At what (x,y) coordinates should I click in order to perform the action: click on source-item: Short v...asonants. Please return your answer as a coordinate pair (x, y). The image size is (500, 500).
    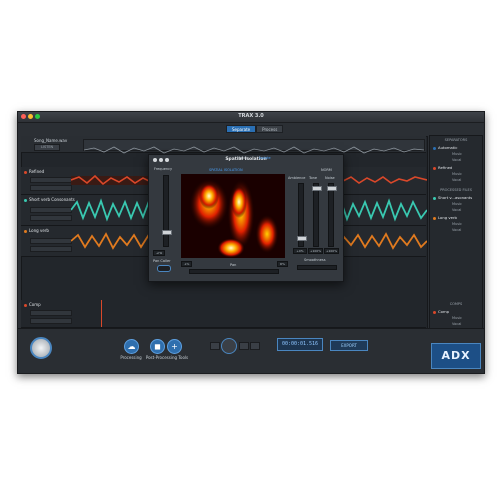
    Looking at the image, I should click on (452, 197).